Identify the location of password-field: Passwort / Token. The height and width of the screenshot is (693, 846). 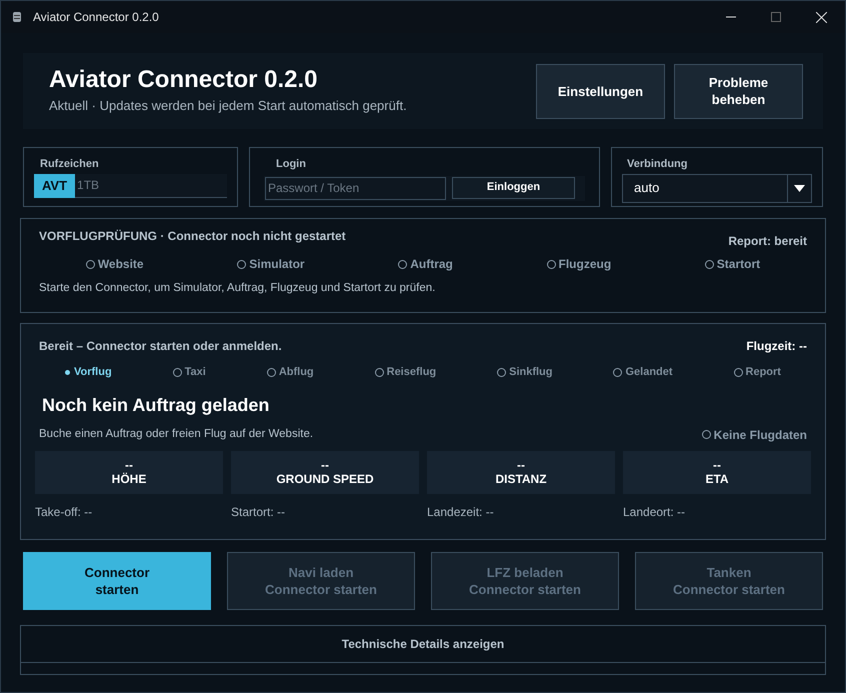
(355, 188).